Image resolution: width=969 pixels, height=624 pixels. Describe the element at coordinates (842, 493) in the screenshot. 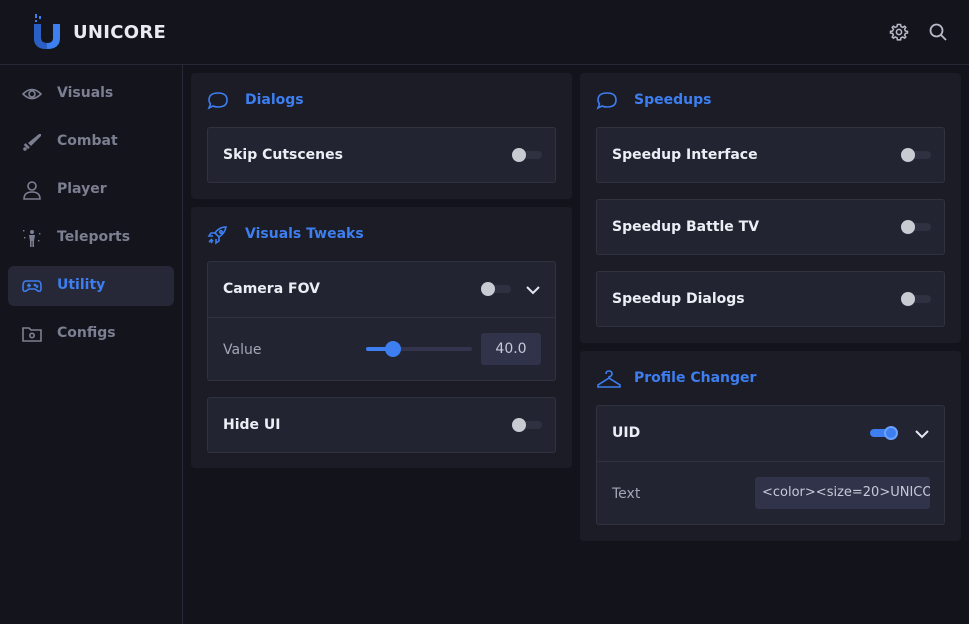

I see `uid-text-input: <color><size=20>UNICORE` at that location.